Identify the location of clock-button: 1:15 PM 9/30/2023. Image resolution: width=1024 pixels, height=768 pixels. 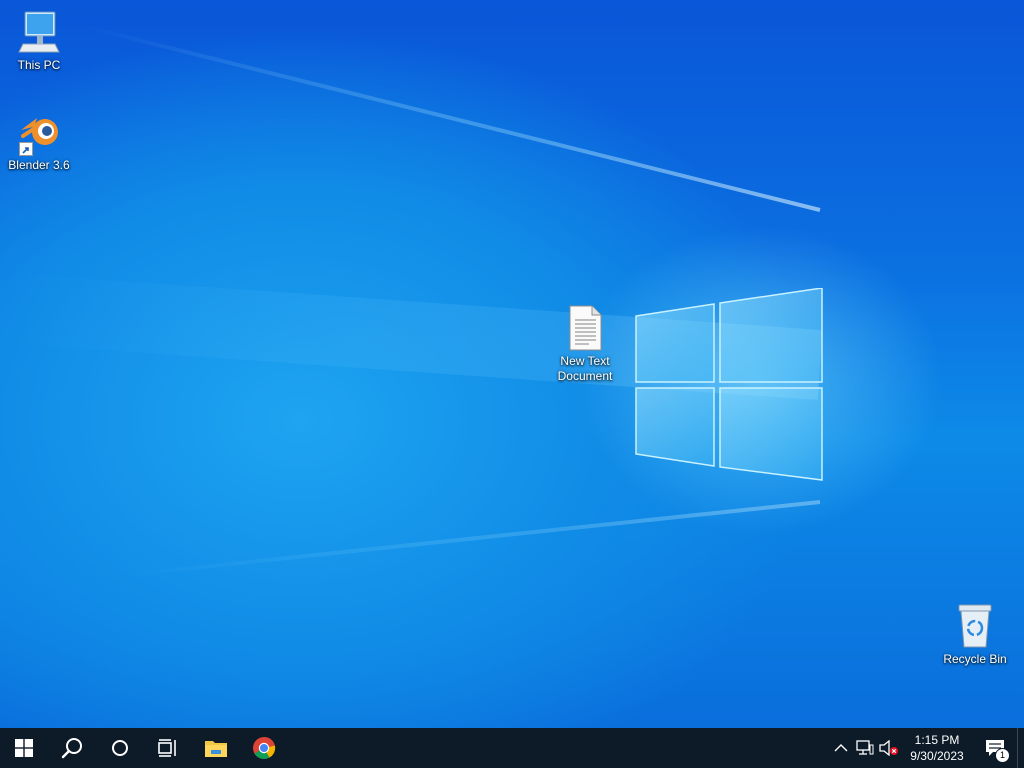
(937, 748).